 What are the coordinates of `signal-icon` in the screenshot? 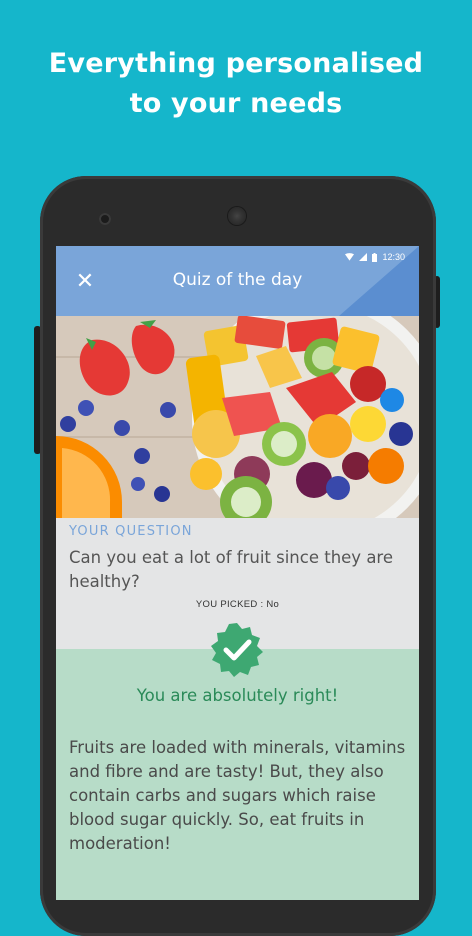 It's located at (363, 257).